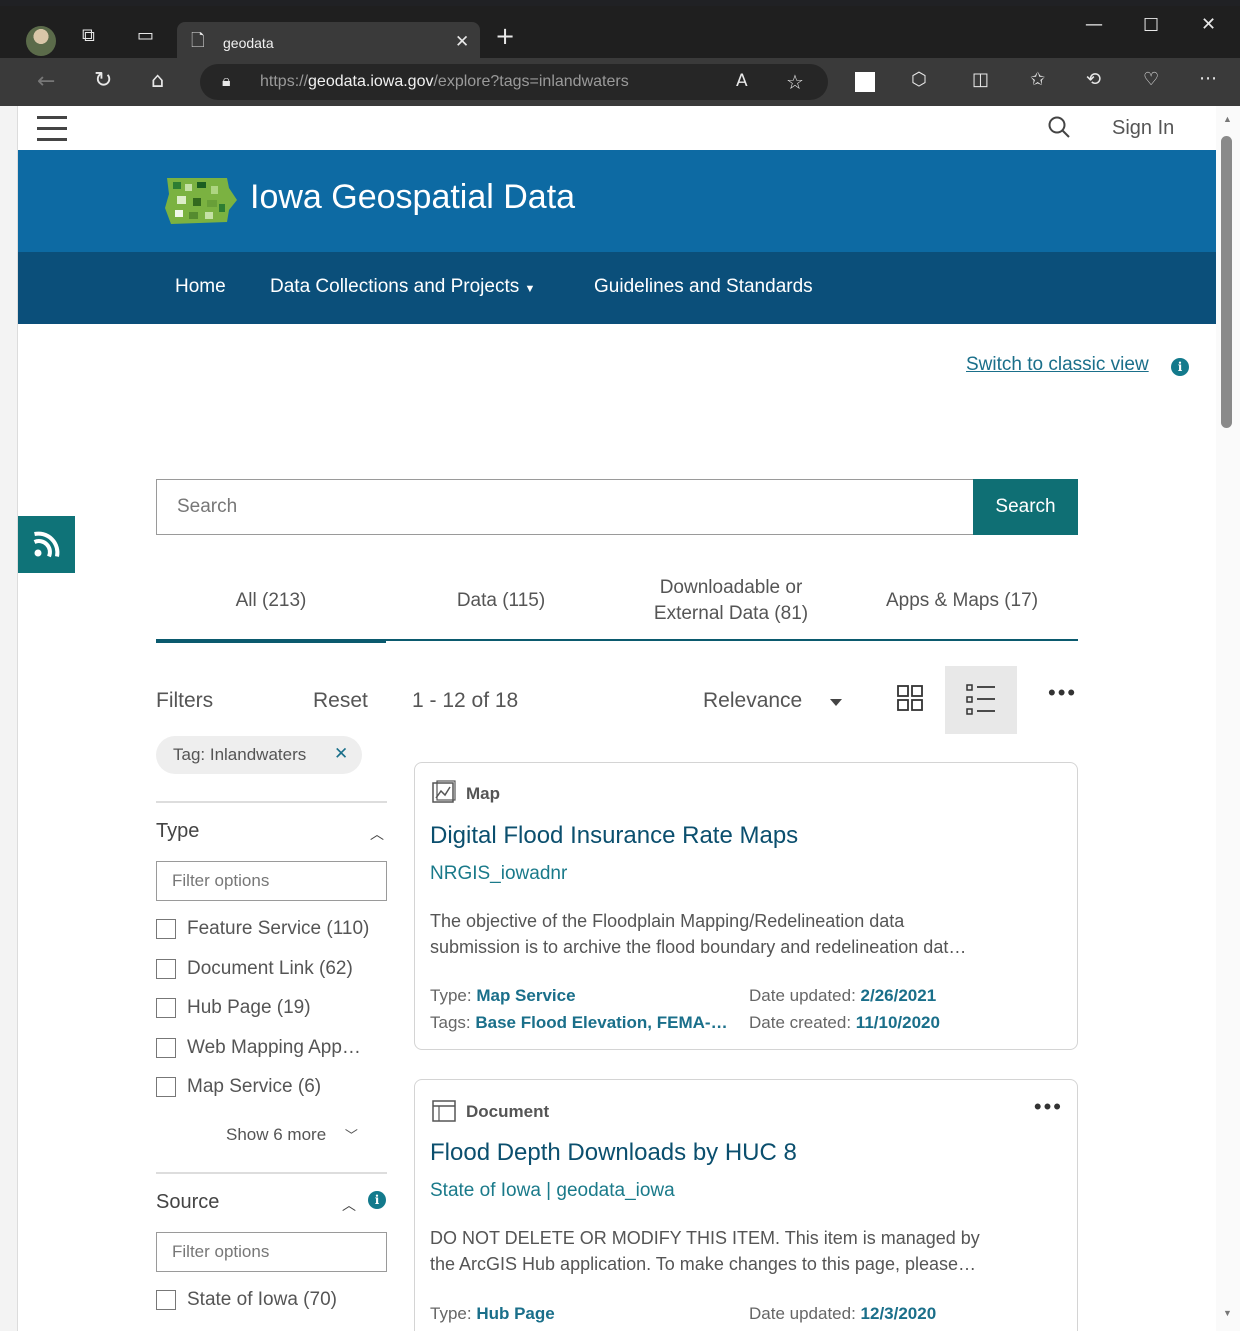 This screenshot has width=1240, height=1331. Describe the element at coordinates (226, 81) in the screenshot. I see `lock-icon: 🔒︎` at that location.